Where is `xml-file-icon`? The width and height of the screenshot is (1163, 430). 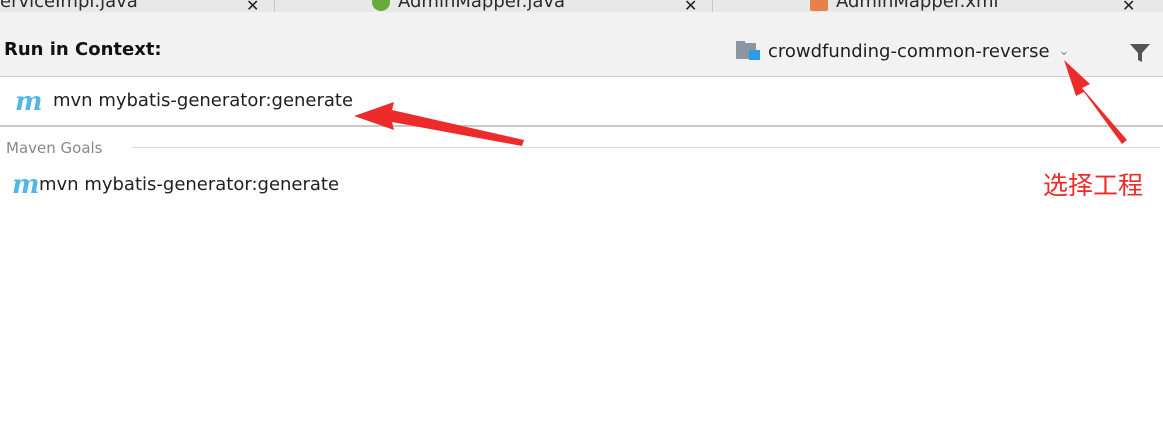
xml-file-icon is located at coordinates (819, 5).